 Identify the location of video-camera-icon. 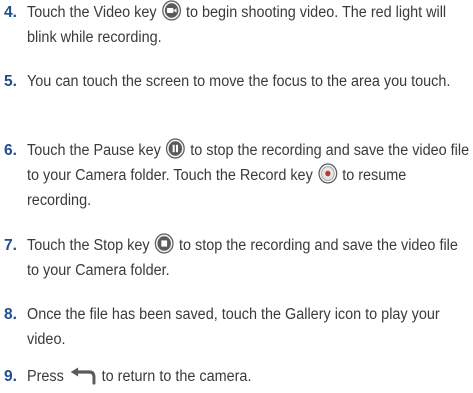
(171, 10).